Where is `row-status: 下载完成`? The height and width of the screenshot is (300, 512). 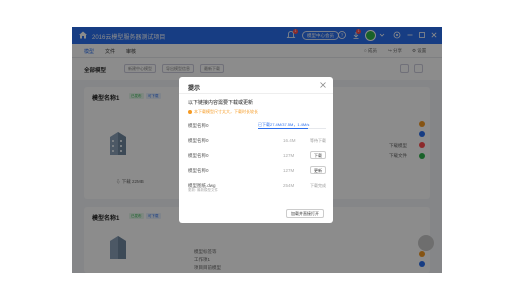
row-status: 下载完成 is located at coordinates (318, 185).